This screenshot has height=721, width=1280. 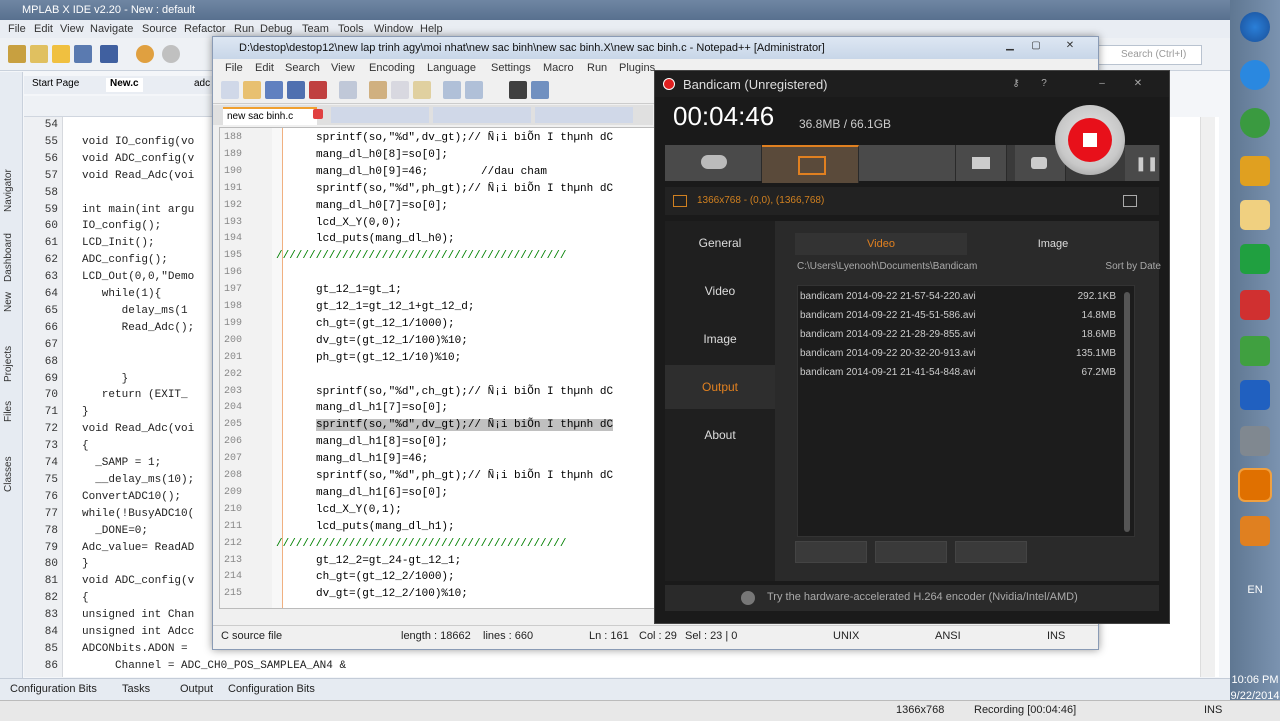 What do you see at coordinates (720, 387) in the screenshot?
I see `sidebar-item-output: Output` at bounding box center [720, 387].